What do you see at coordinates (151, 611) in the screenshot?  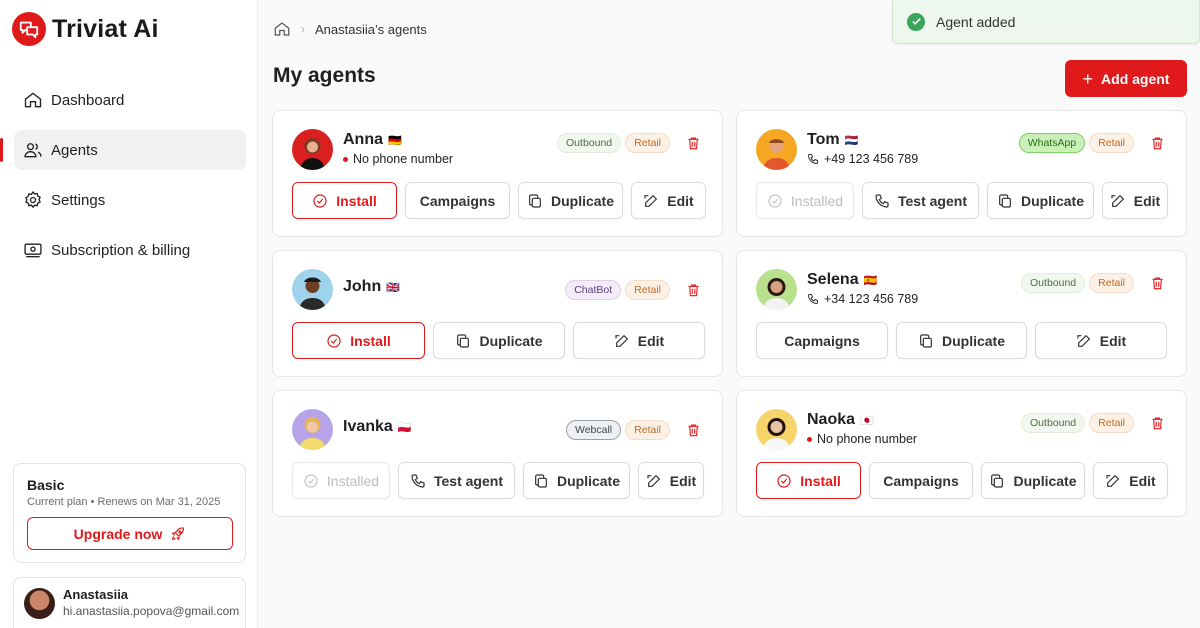 I see `user-email: hi.anastasiia.popova@gmail.com` at bounding box center [151, 611].